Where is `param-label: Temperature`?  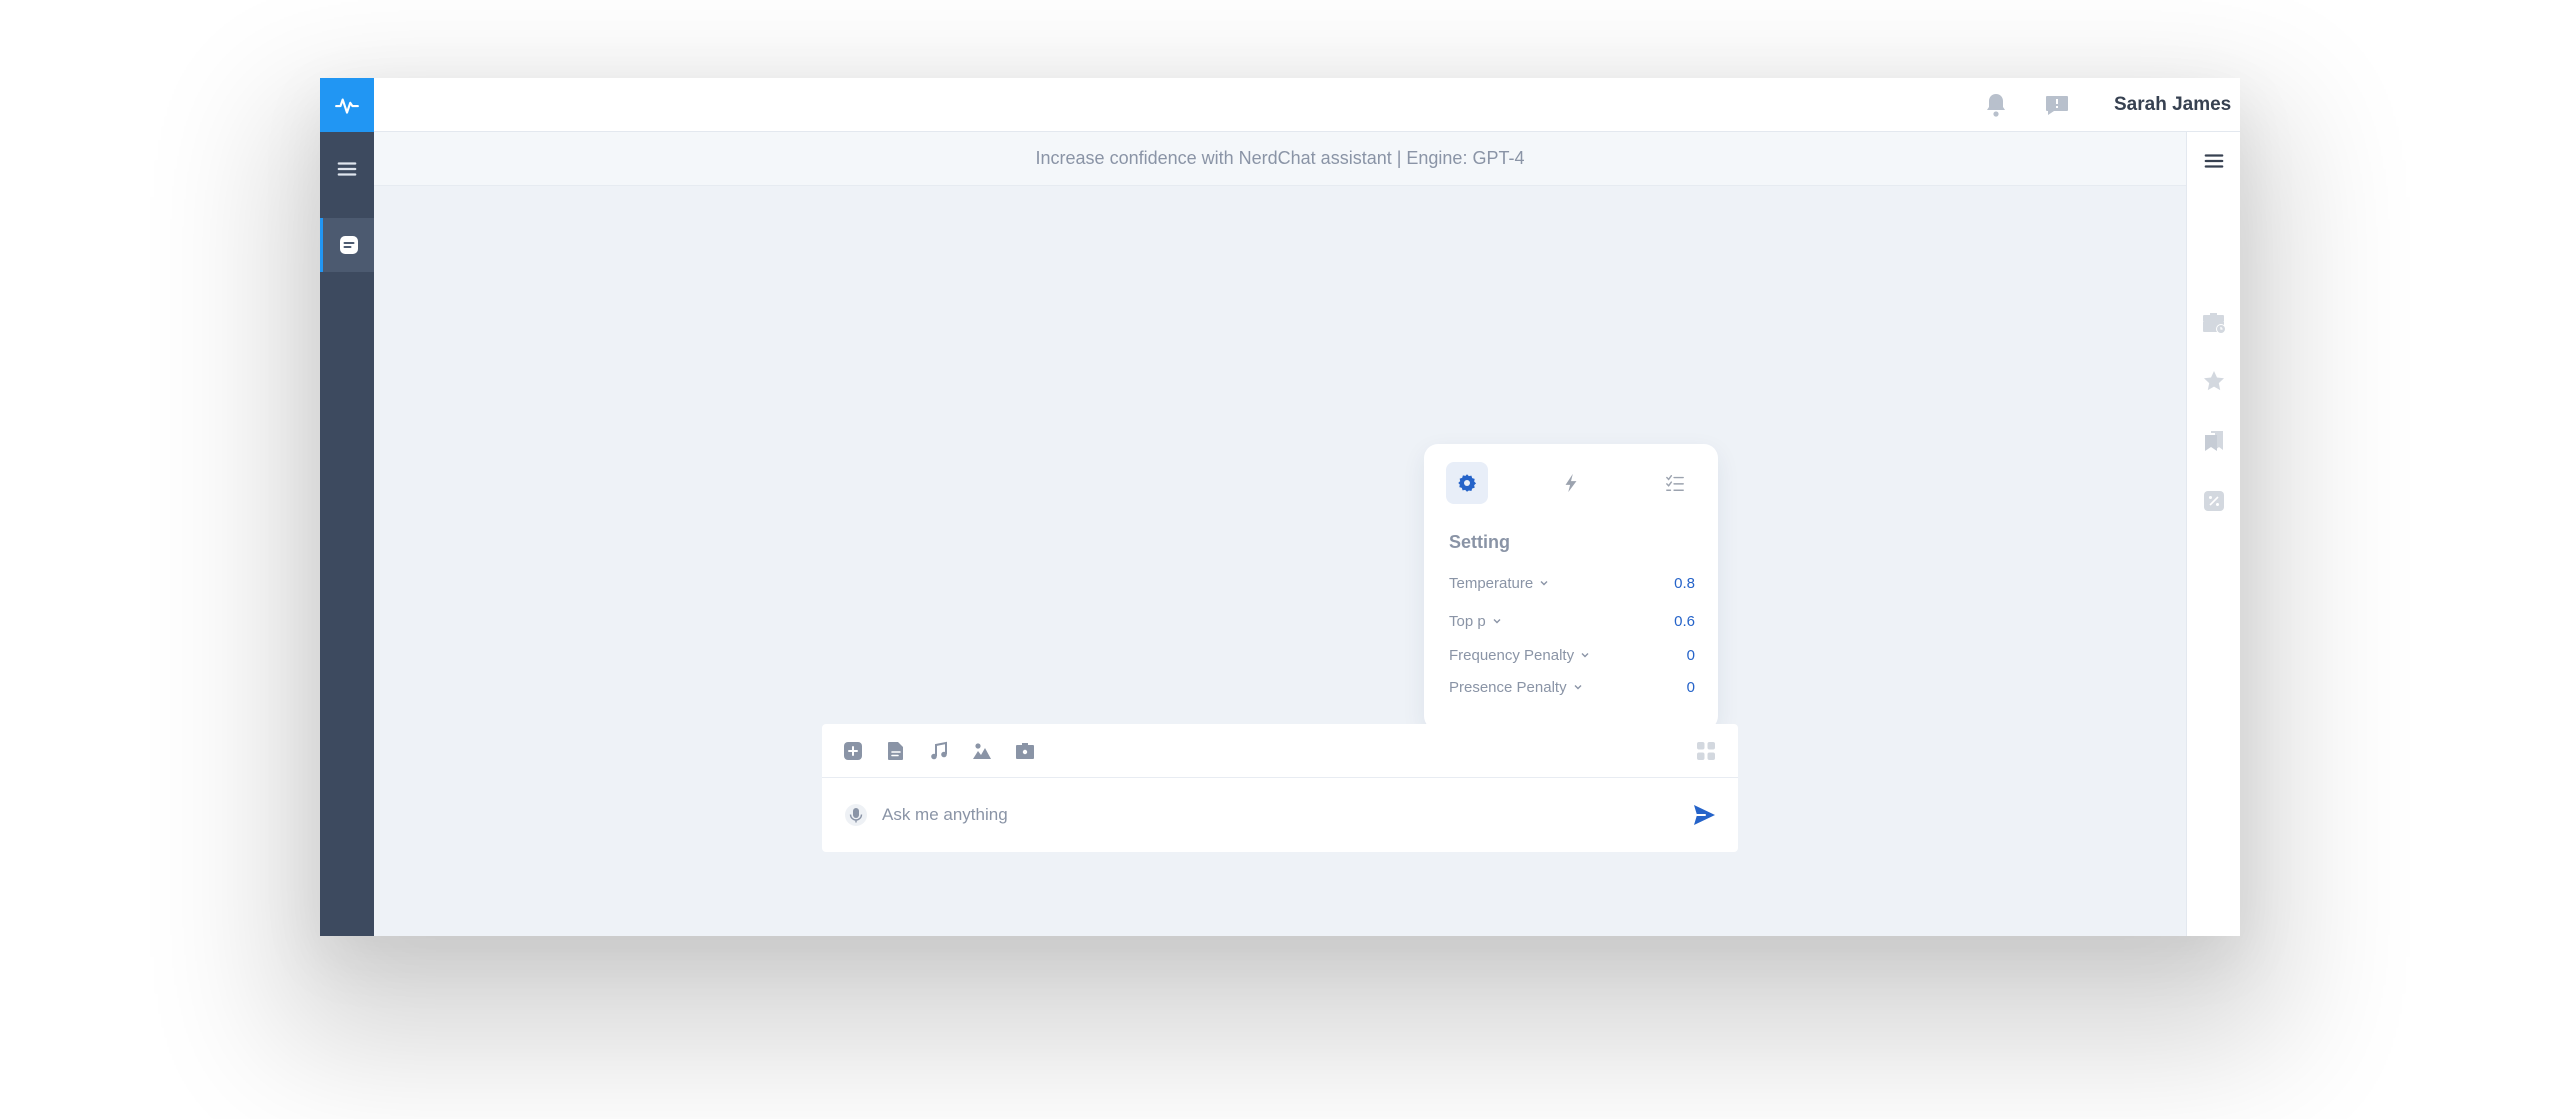 param-label: Temperature is located at coordinates (1491, 583).